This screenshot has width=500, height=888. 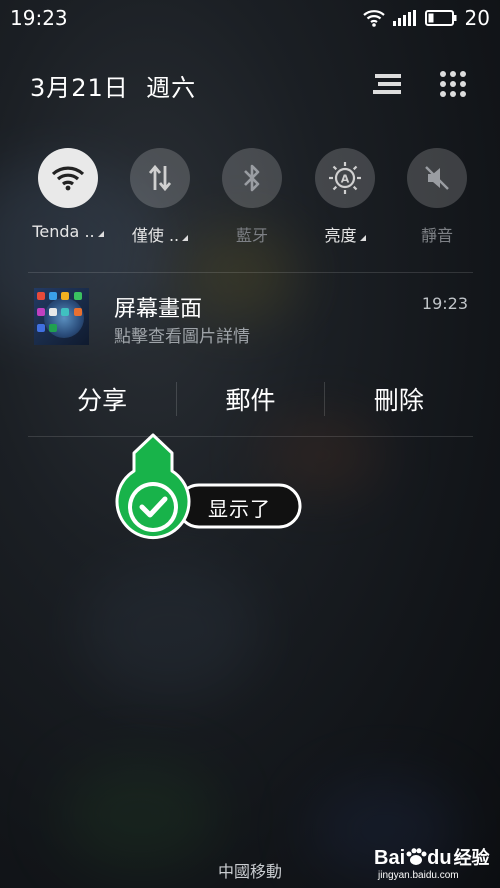 I want to click on mail-button: 郵件, so click(x=250, y=399).